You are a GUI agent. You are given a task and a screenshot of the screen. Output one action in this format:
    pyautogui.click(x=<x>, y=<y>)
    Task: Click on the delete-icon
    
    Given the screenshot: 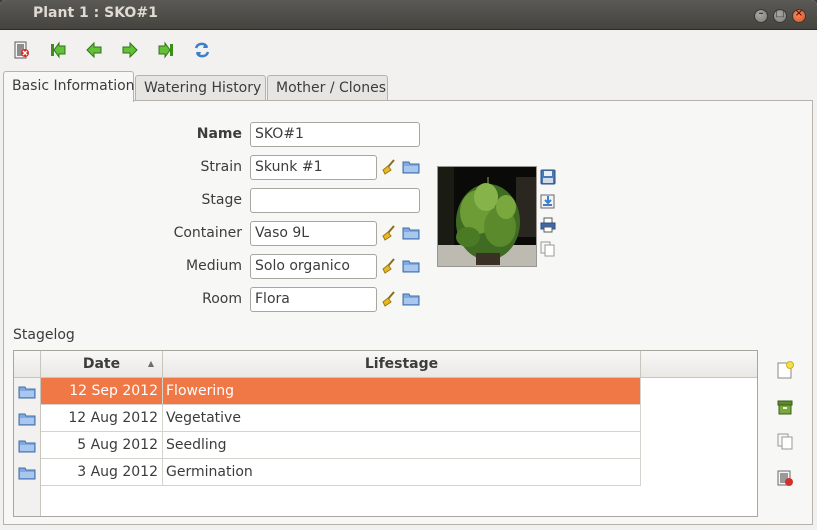 What is the action you would take?
    pyautogui.click(x=785, y=478)
    